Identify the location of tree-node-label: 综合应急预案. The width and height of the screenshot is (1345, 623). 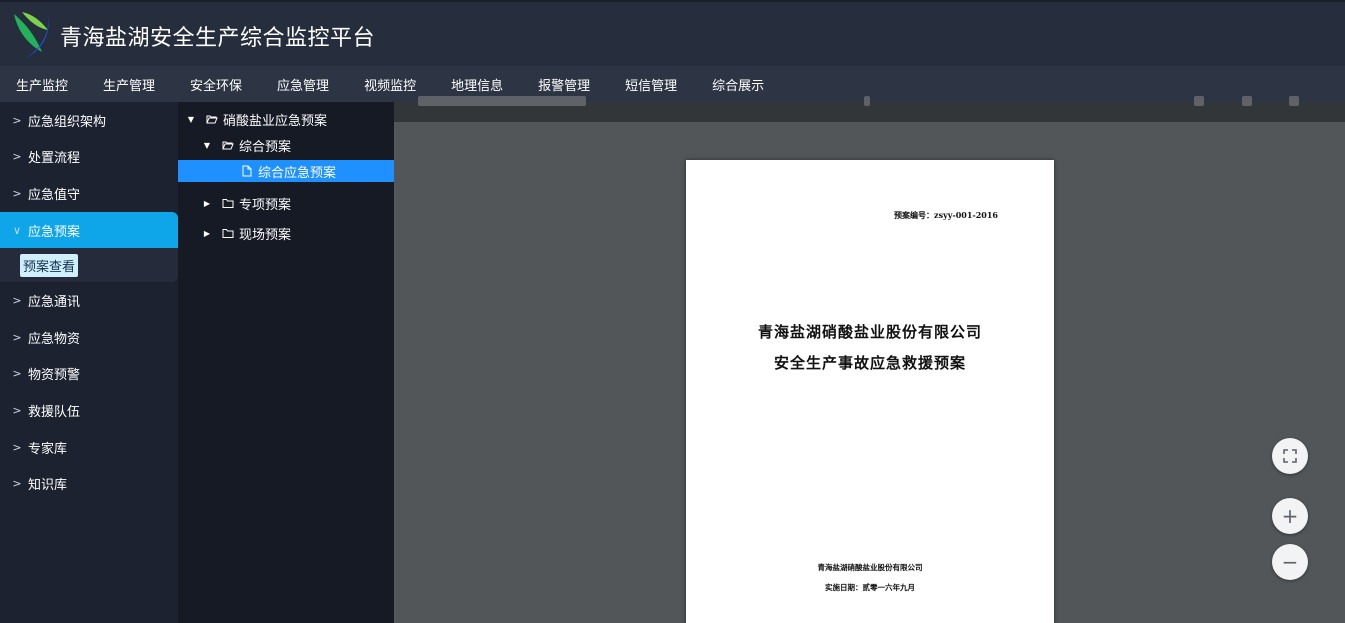
(297, 173).